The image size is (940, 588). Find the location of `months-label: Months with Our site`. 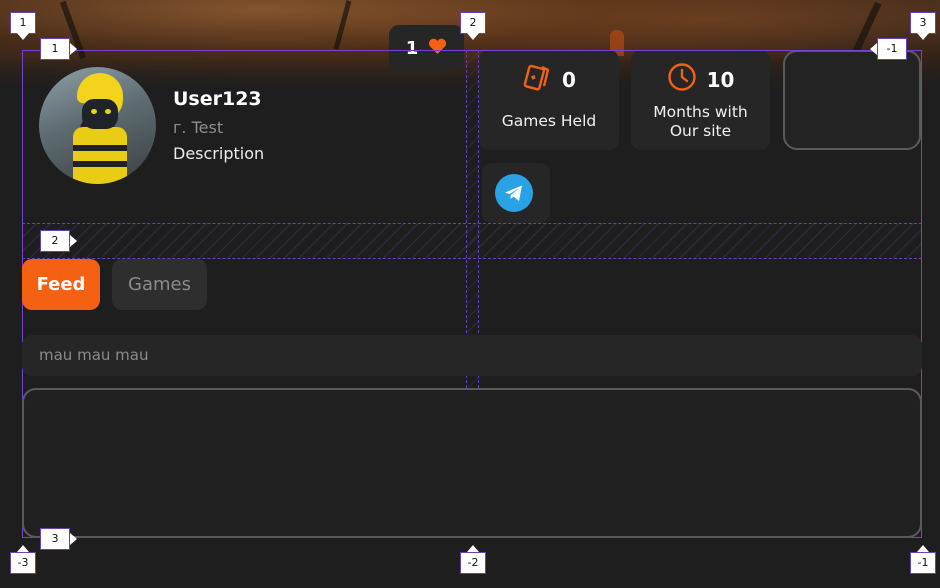

months-label: Months with Our site is located at coordinates (700, 122).